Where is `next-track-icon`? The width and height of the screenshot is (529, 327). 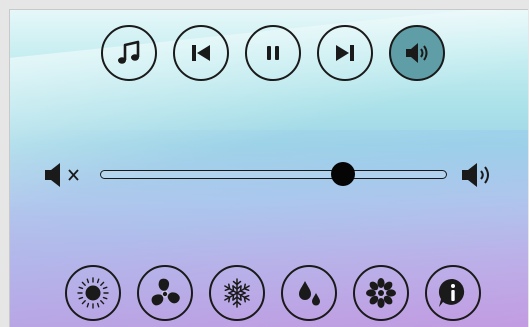
next-track-icon is located at coordinates (345, 53).